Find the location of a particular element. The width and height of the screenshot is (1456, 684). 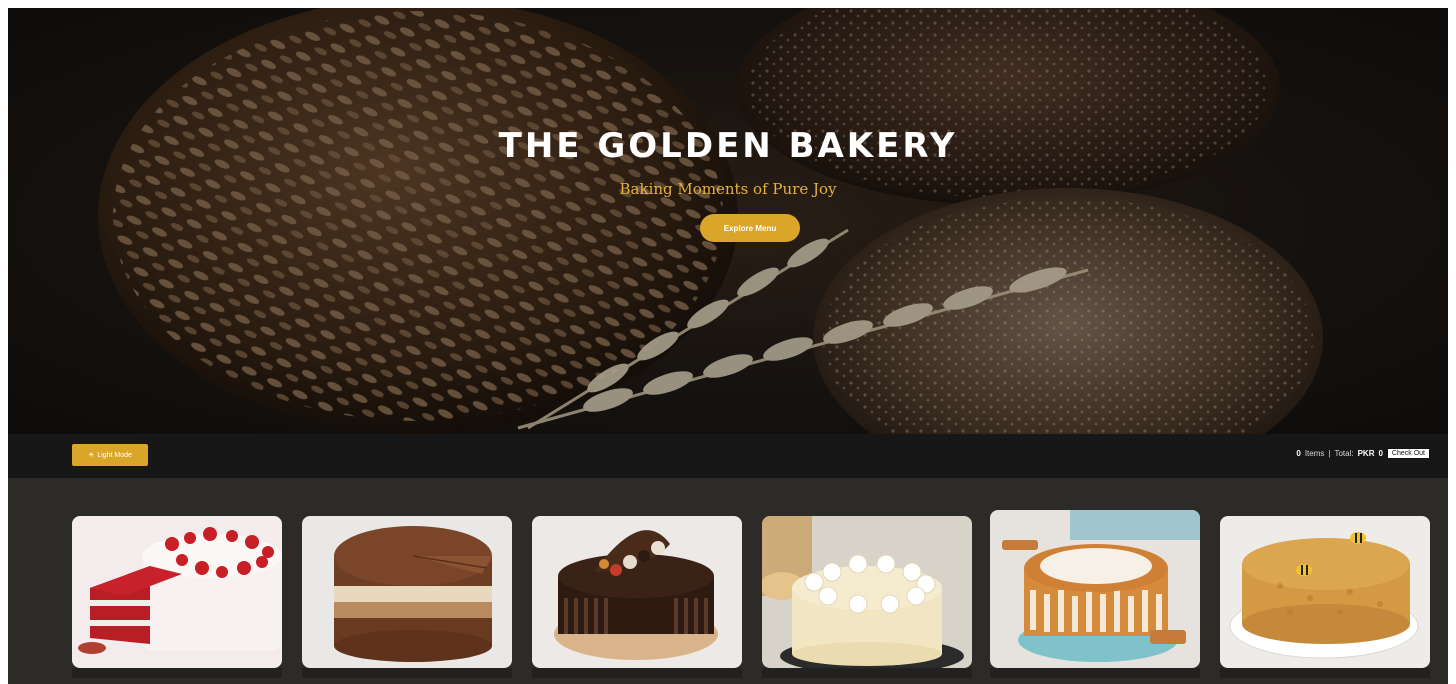

cart-summary: 0 Items | Total: PKR 0 Check Out is located at coordinates (1363, 453).